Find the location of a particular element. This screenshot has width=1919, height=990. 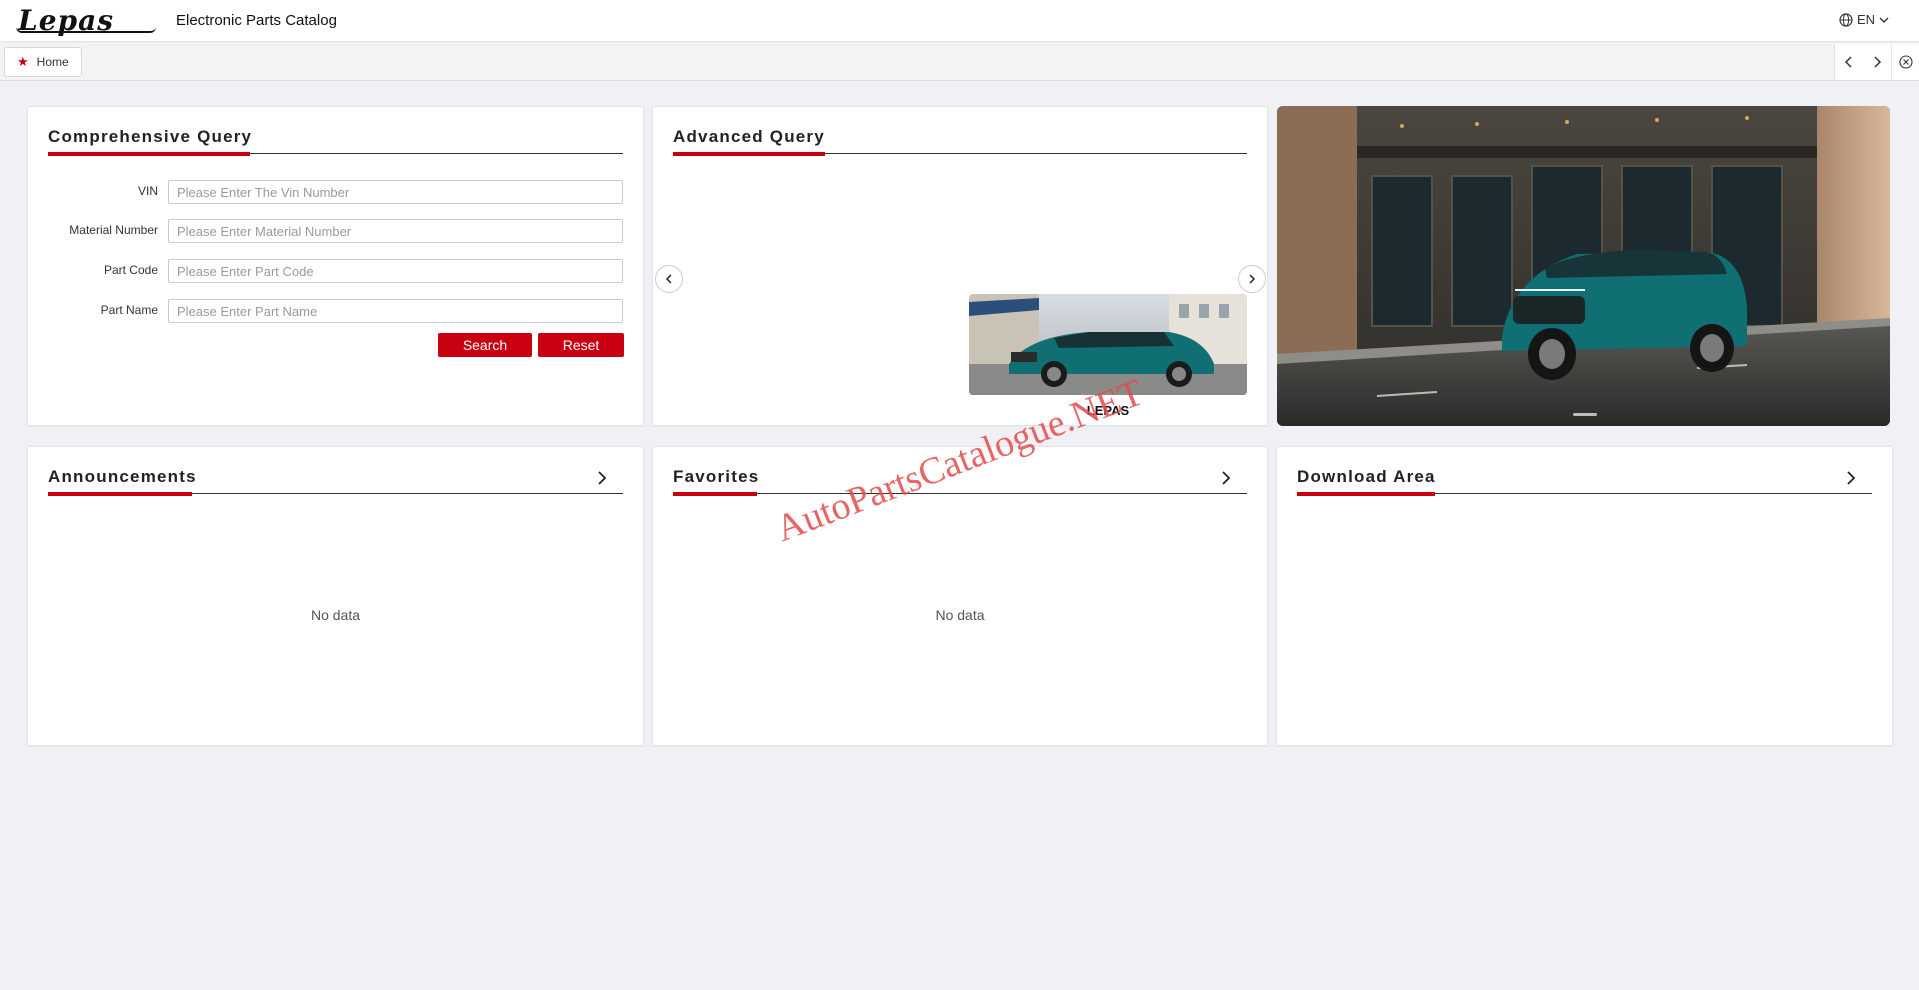

star-icon: ★ is located at coordinates (23, 61).